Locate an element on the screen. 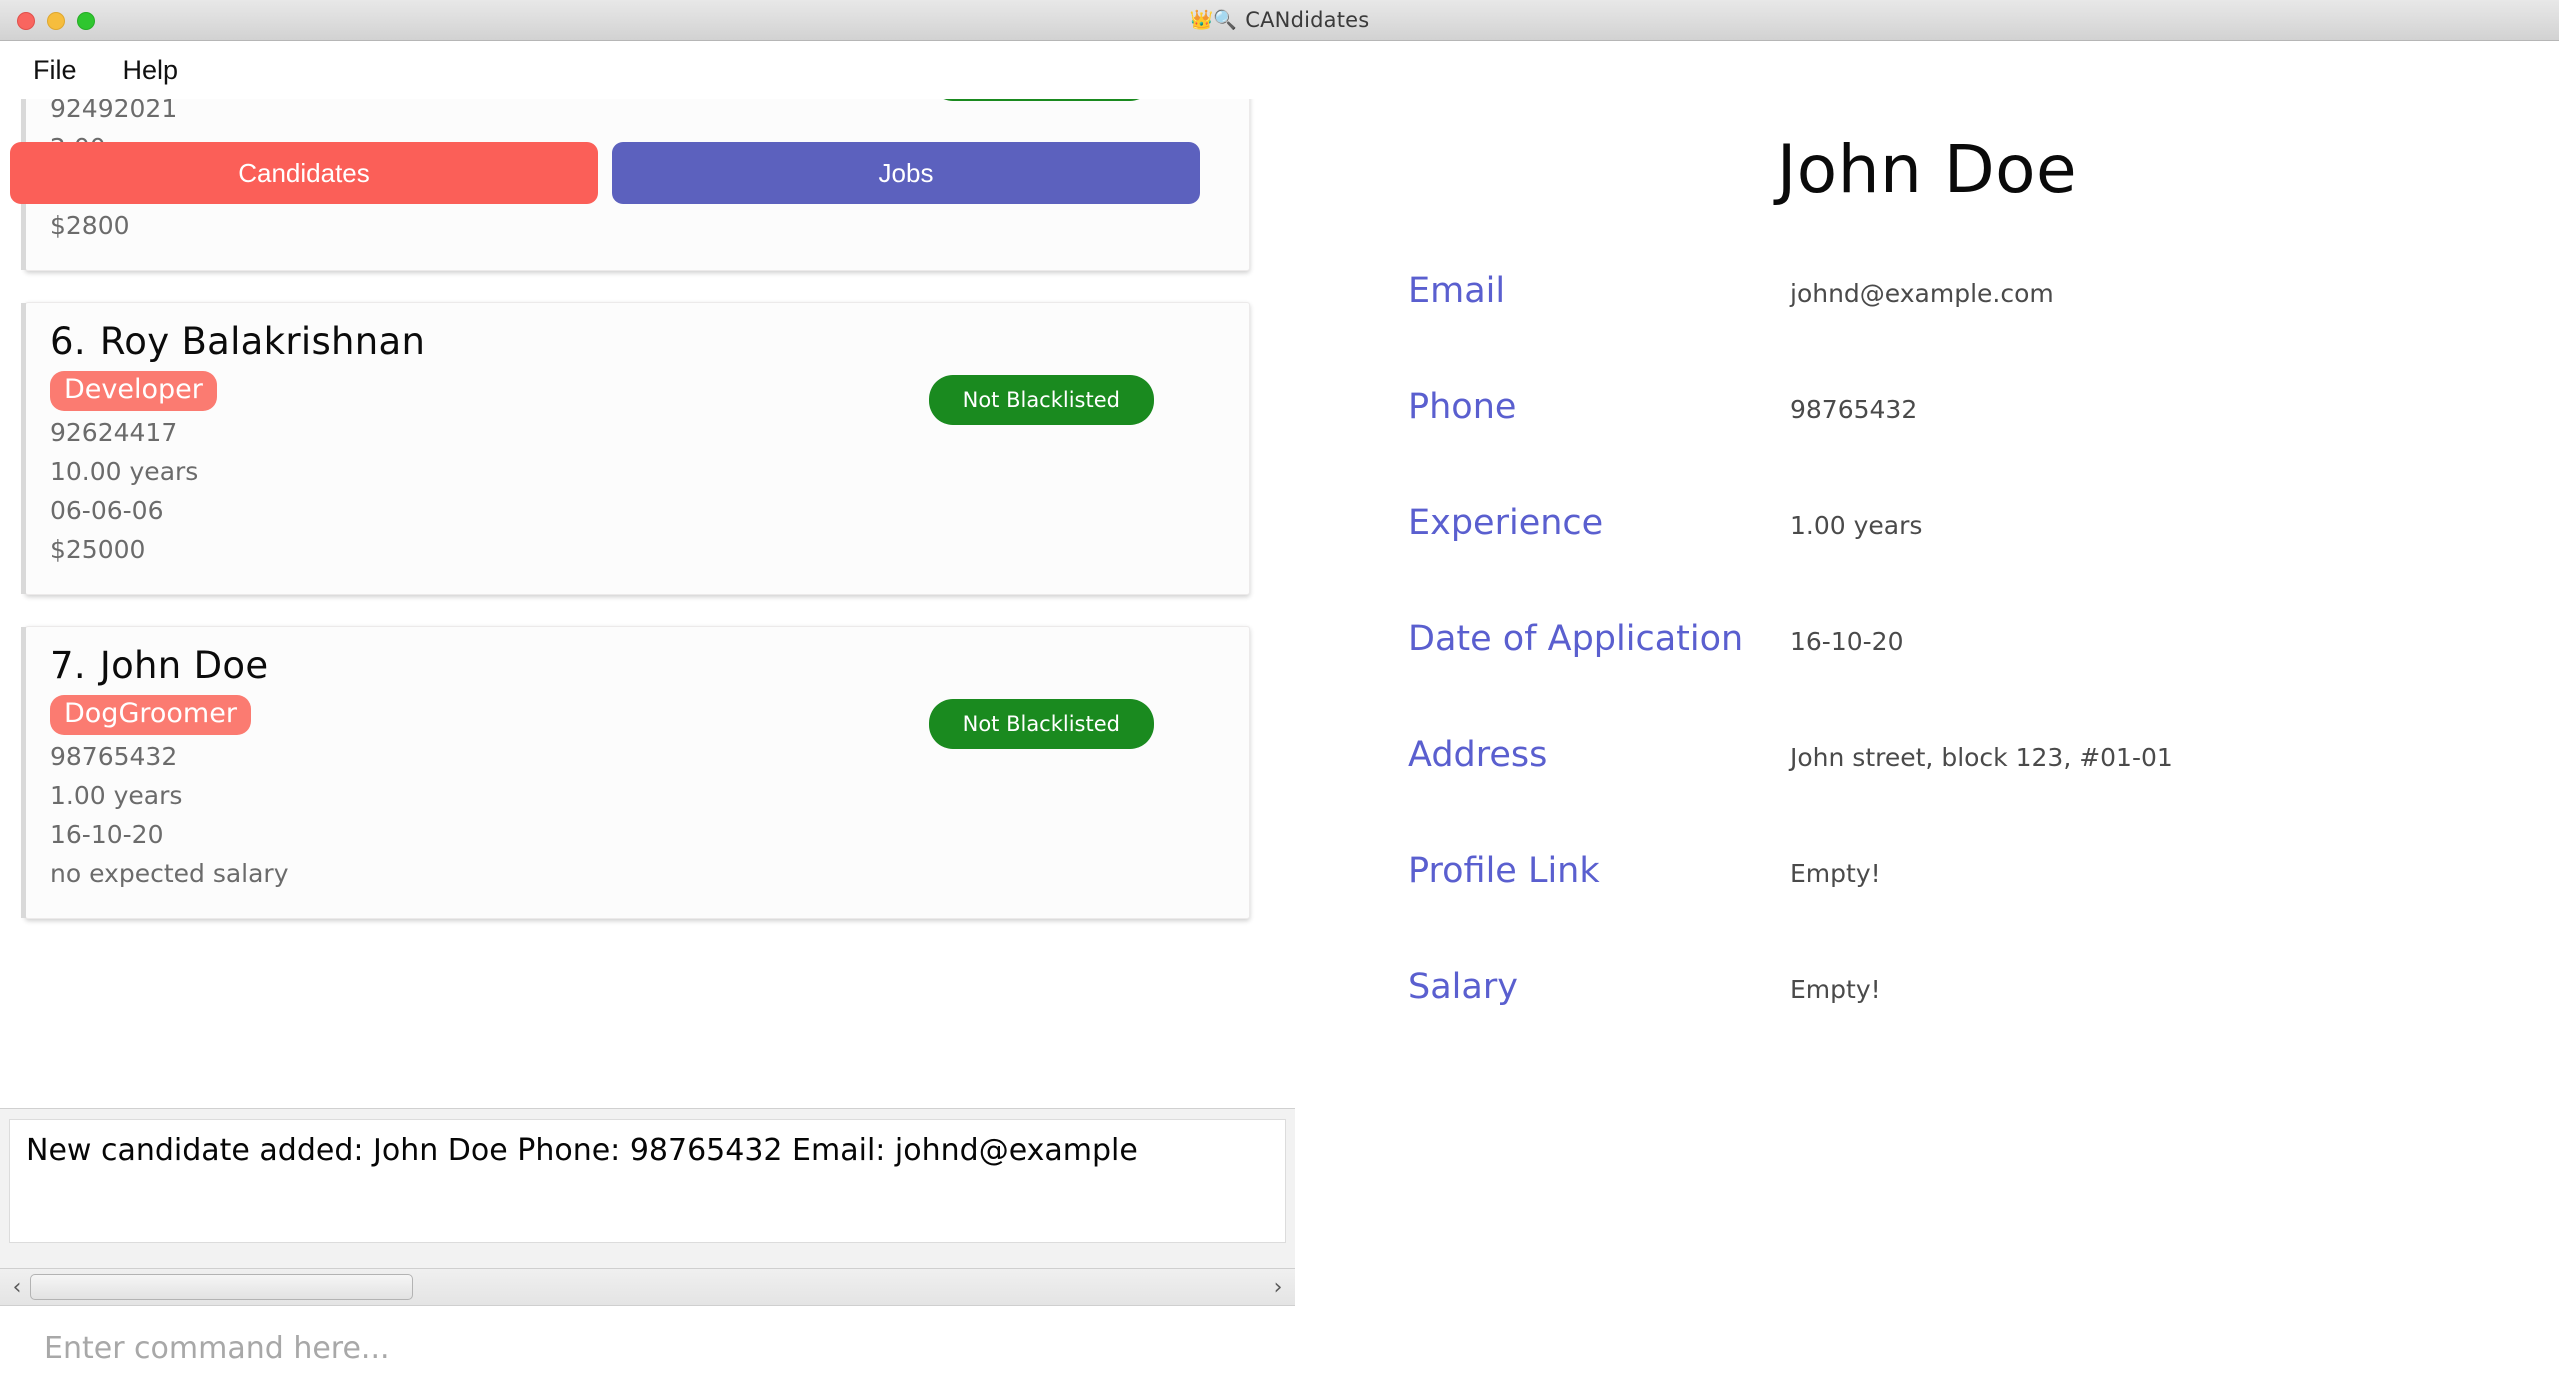 The image size is (2559, 1390). menu-item-file: File is located at coordinates (55, 70).